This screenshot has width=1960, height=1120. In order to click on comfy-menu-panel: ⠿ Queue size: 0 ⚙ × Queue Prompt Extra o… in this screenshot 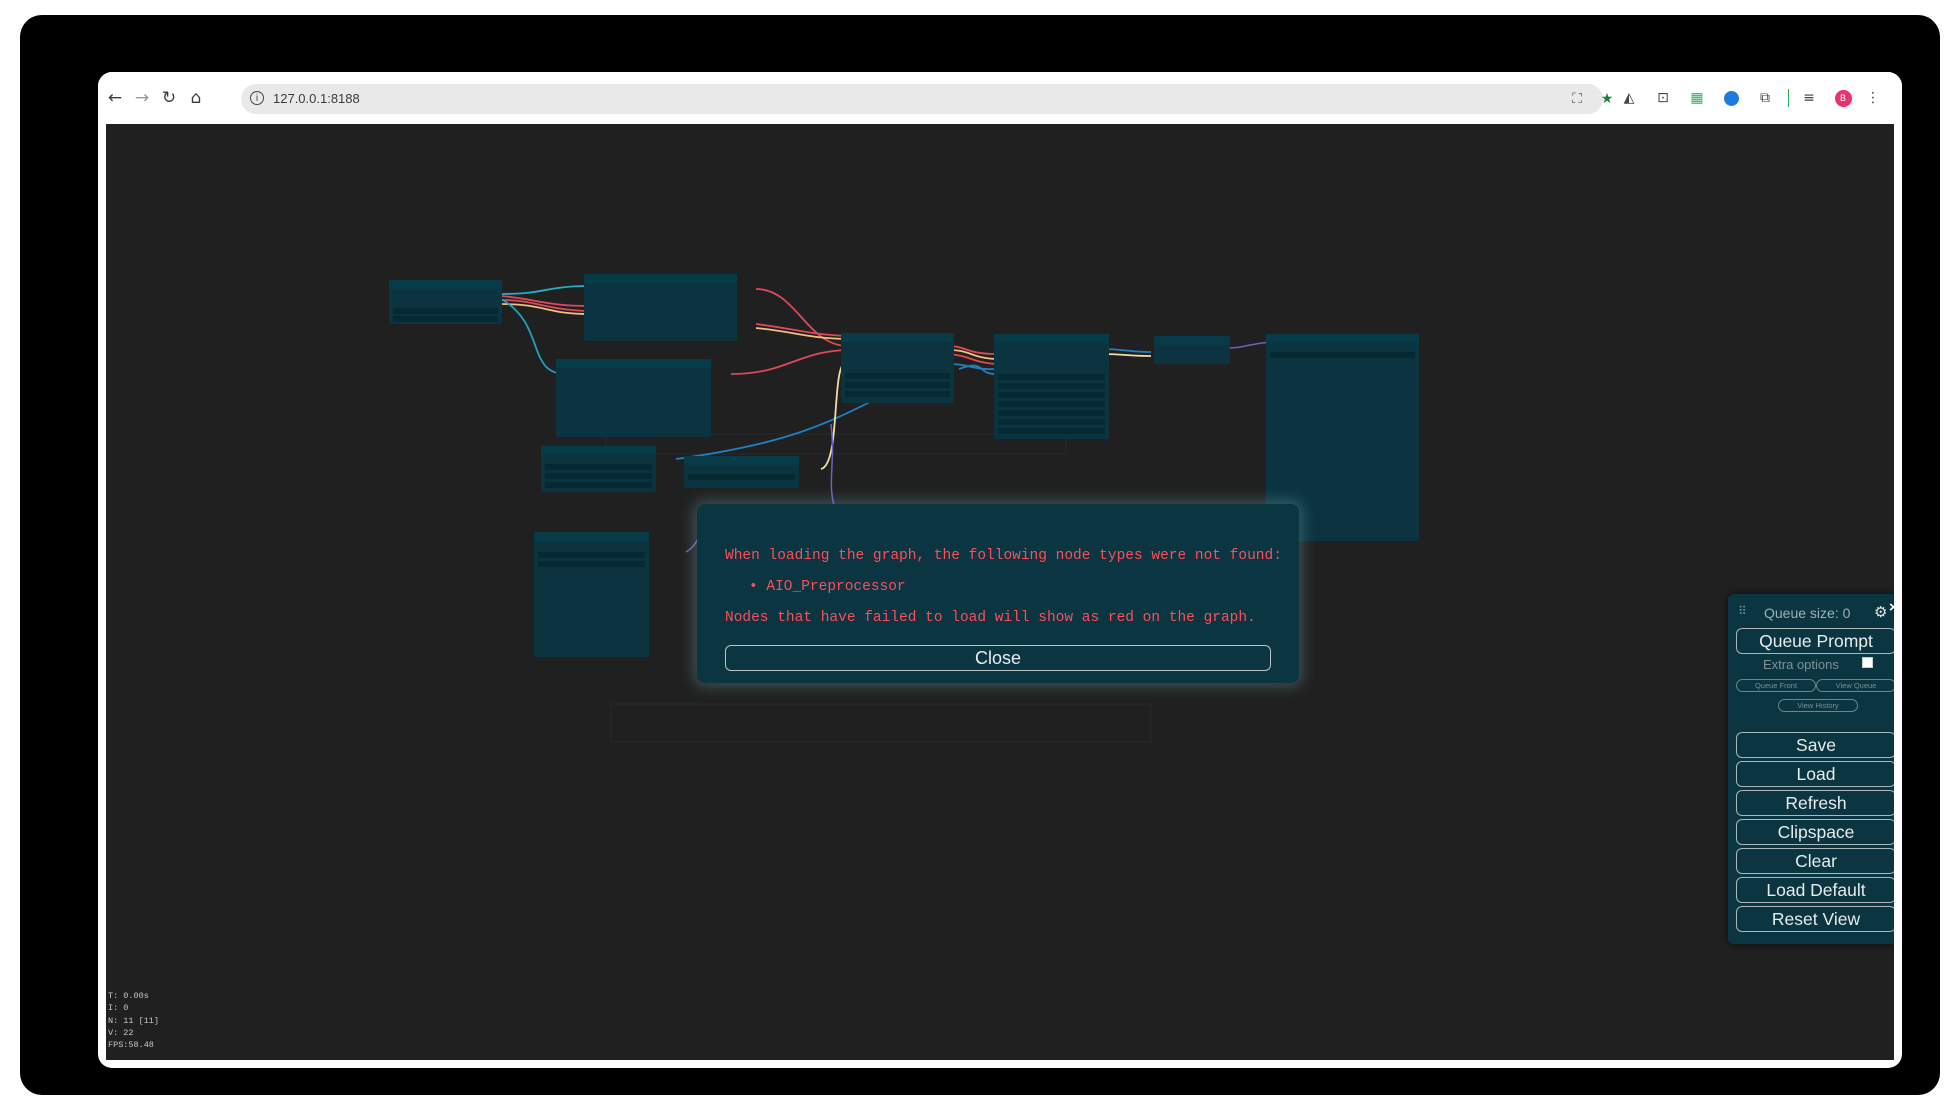, I will do `click(1811, 769)`.